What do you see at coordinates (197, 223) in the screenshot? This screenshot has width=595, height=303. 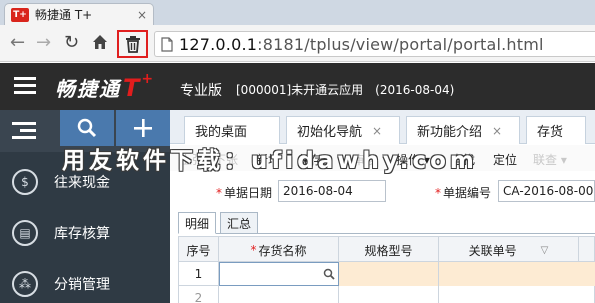 I see `tab-detail: 明细` at bounding box center [197, 223].